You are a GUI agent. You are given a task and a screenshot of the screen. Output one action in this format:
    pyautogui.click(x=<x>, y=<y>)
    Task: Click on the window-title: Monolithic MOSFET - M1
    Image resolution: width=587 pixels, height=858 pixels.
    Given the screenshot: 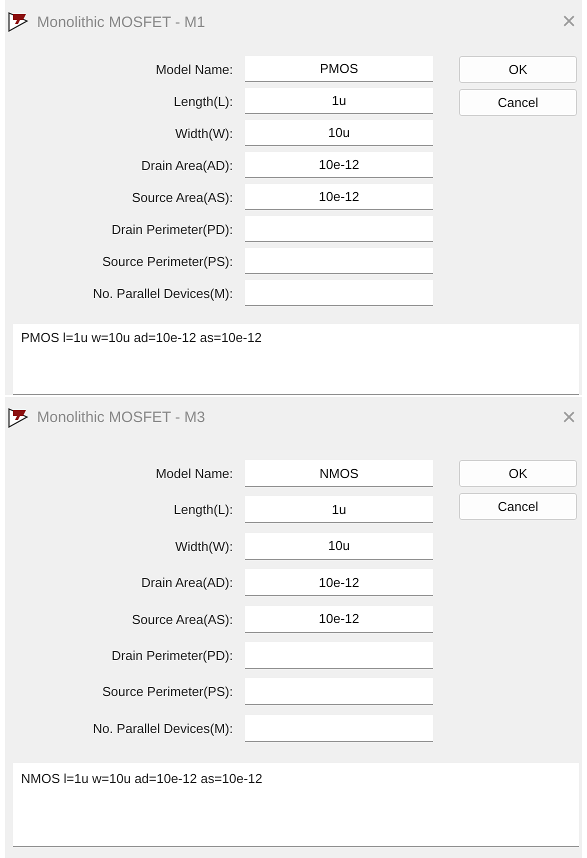 What is the action you would take?
    pyautogui.click(x=121, y=22)
    